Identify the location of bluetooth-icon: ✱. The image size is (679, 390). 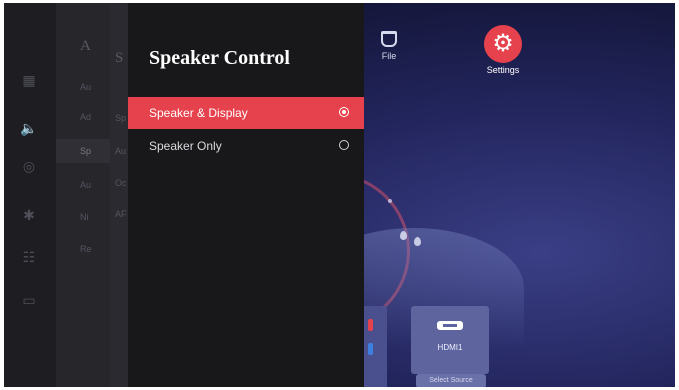
(29, 215).